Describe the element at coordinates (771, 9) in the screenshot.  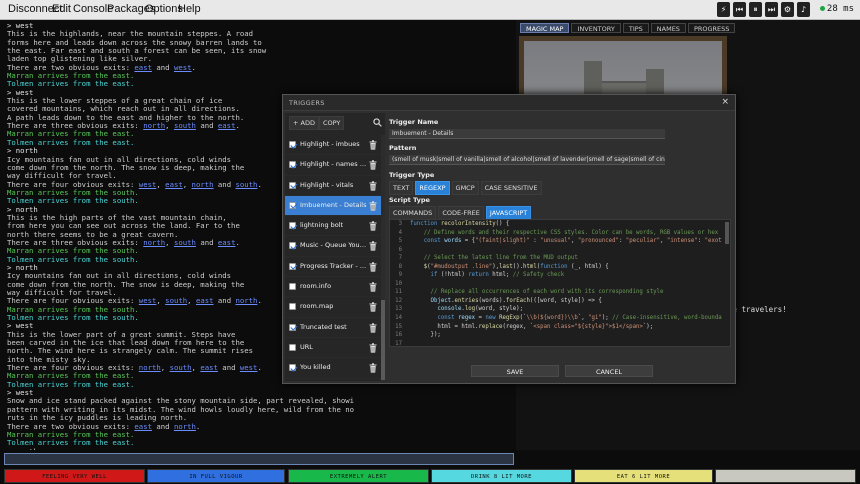
I see `skip-forward-icon: ⏭` at that location.